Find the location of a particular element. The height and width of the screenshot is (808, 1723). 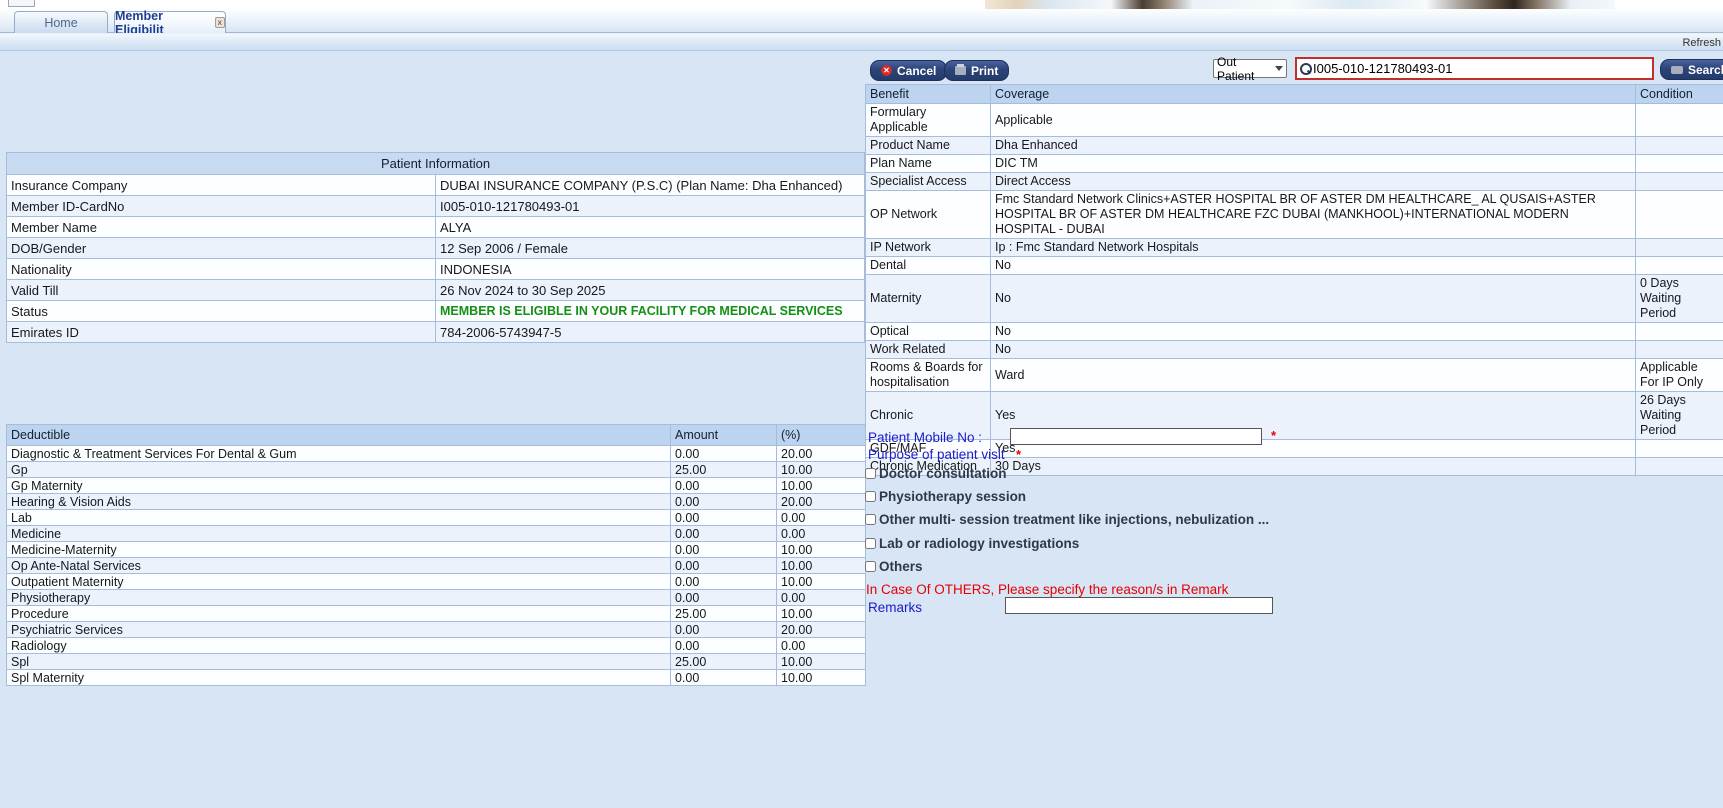

cancel-icon: ✕ is located at coordinates (886, 70).